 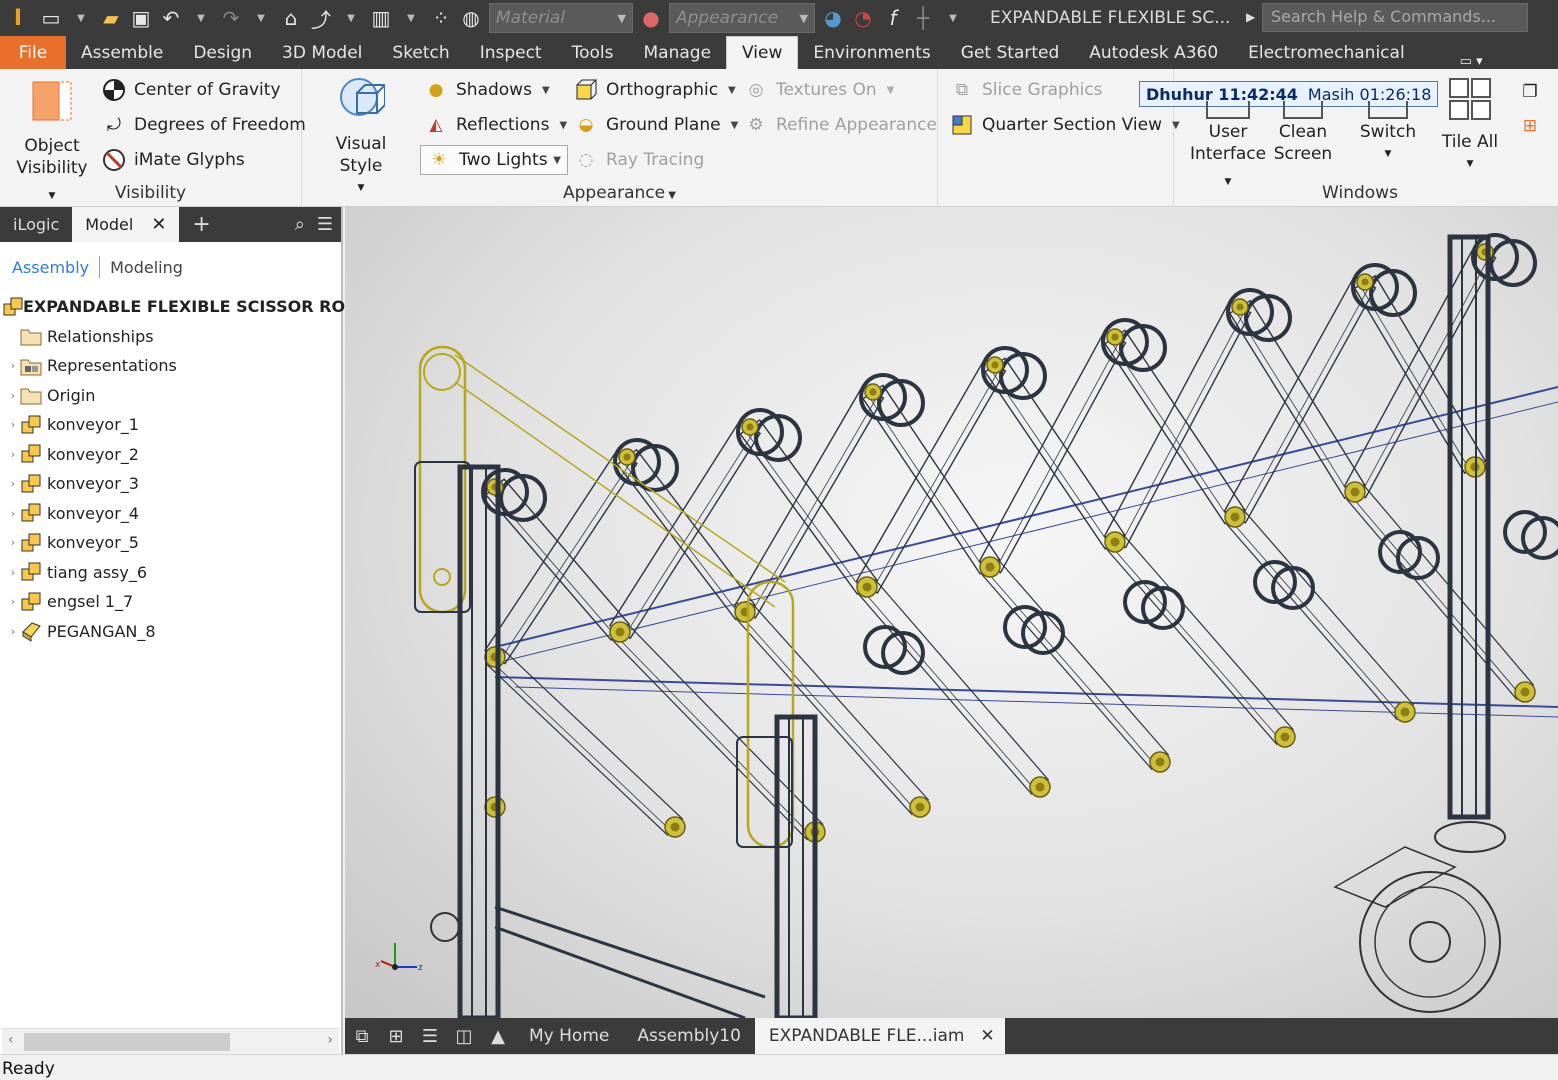 What do you see at coordinates (81, 18) in the screenshot?
I see `new-dropdown-icon: ▼` at bounding box center [81, 18].